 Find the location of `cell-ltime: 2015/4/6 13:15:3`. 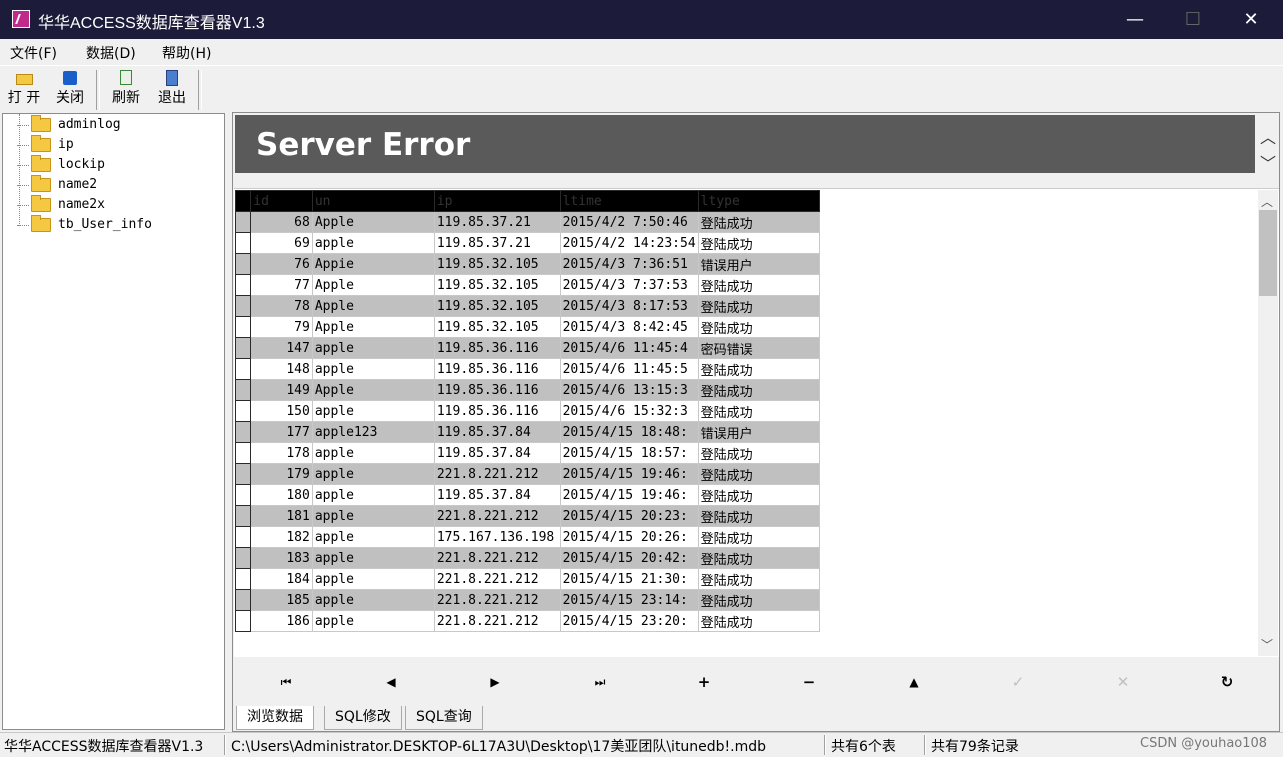

cell-ltime: 2015/4/6 13:15:3 is located at coordinates (629, 390).